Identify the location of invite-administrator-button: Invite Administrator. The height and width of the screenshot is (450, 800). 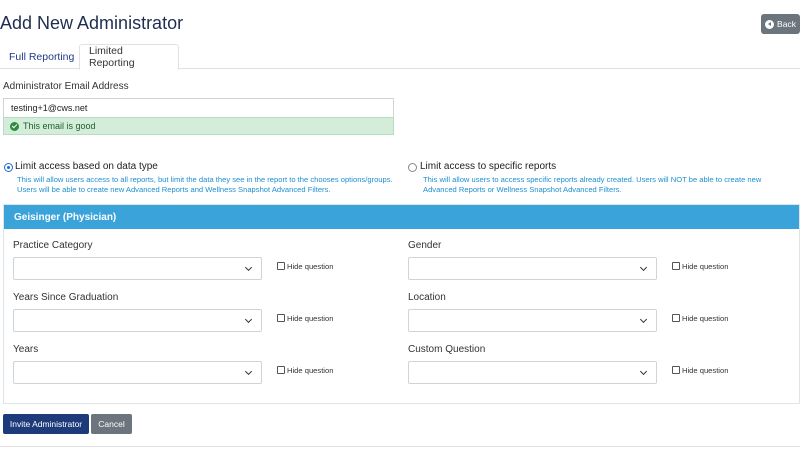
(46, 424).